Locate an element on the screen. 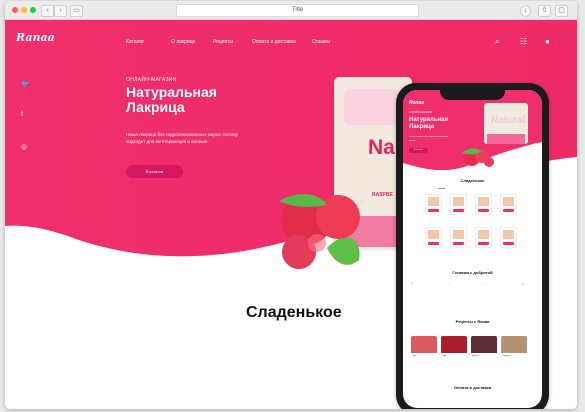  raspberries-image is located at coordinates (319, 231).